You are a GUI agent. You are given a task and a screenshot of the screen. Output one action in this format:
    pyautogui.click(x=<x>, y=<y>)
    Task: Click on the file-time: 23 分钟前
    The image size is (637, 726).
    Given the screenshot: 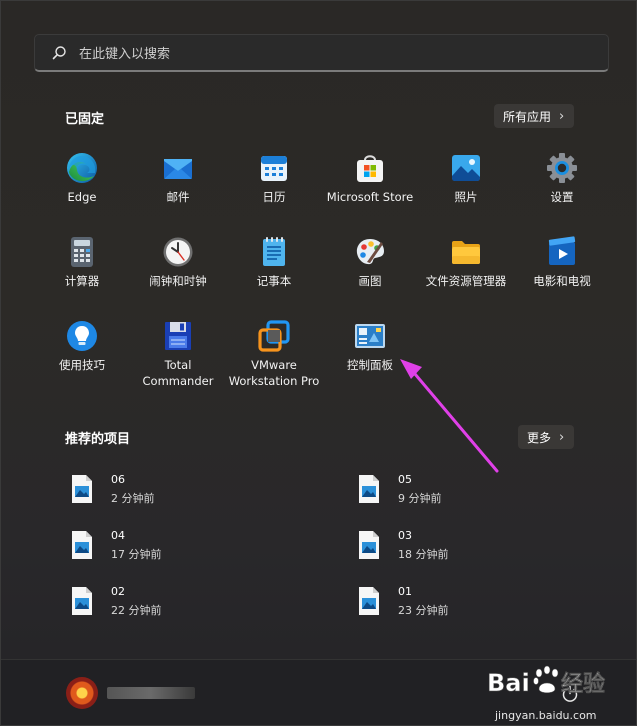 What is the action you would take?
    pyautogui.click(x=423, y=610)
    